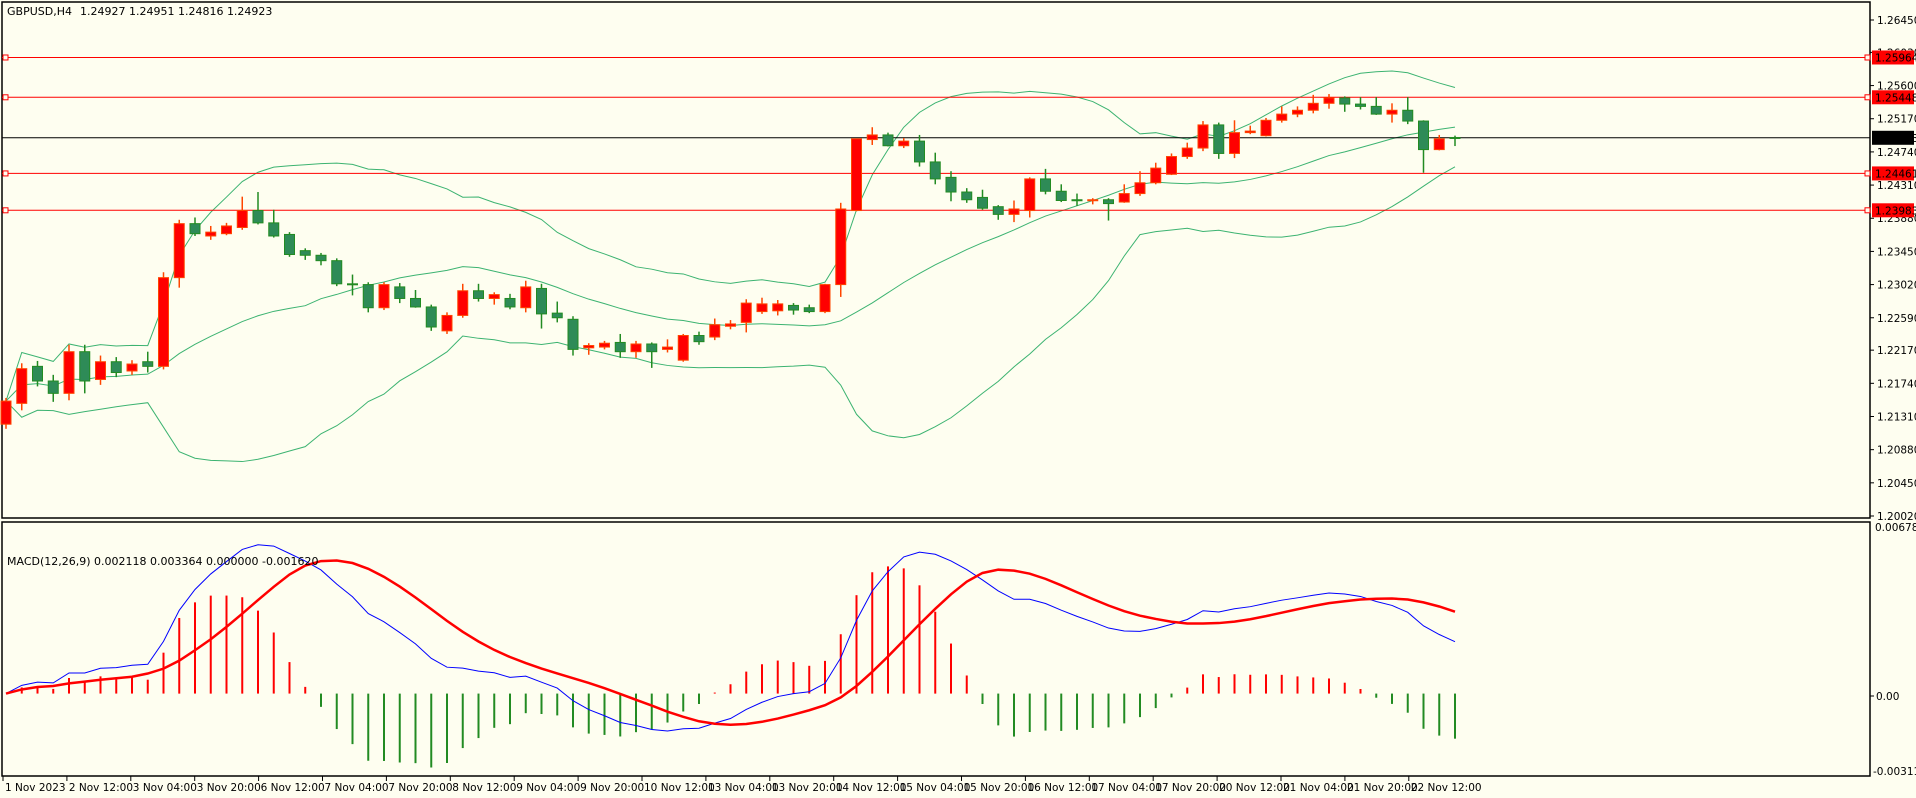 This screenshot has width=1916, height=798. What do you see at coordinates (484, 788) in the screenshot?
I see `time-axis-label: 8 Nov 12:00` at bounding box center [484, 788].